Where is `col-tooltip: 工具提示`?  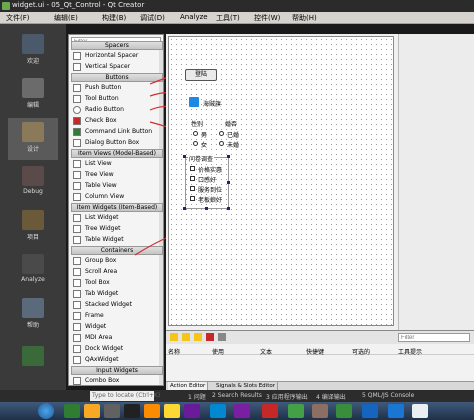
col-tooltip: 工具提示 is located at coordinates (410, 351).